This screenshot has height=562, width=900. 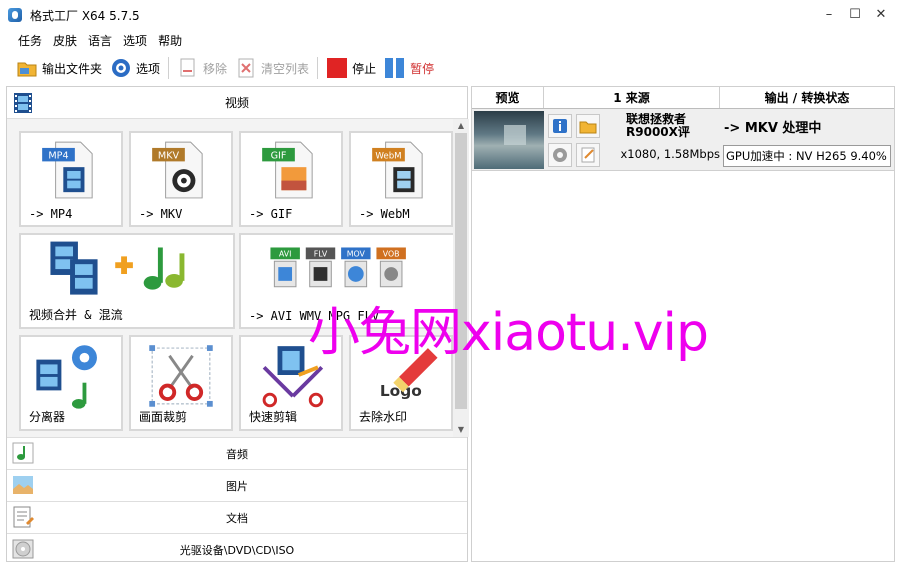 I want to click on scroll-down-arrow-icon: ▼, so click(x=461, y=430).